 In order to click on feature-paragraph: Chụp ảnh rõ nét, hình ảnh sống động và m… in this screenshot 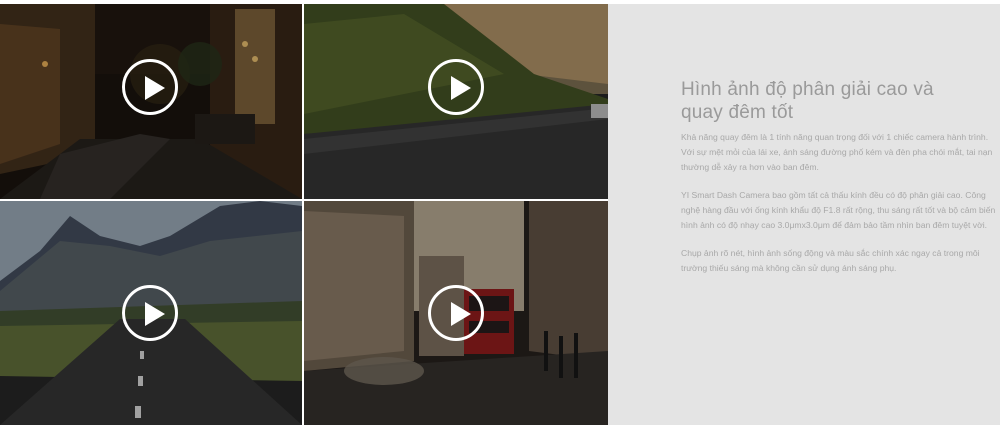, I will do `click(830, 260)`.